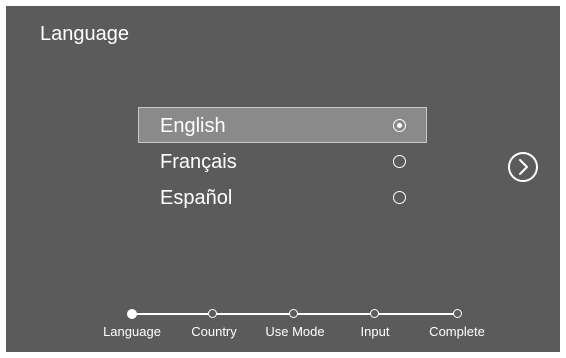 The width and height of the screenshot is (566, 358). What do you see at coordinates (214, 331) in the screenshot?
I see `step-label-country: Country` at bounding box center [214, 331].